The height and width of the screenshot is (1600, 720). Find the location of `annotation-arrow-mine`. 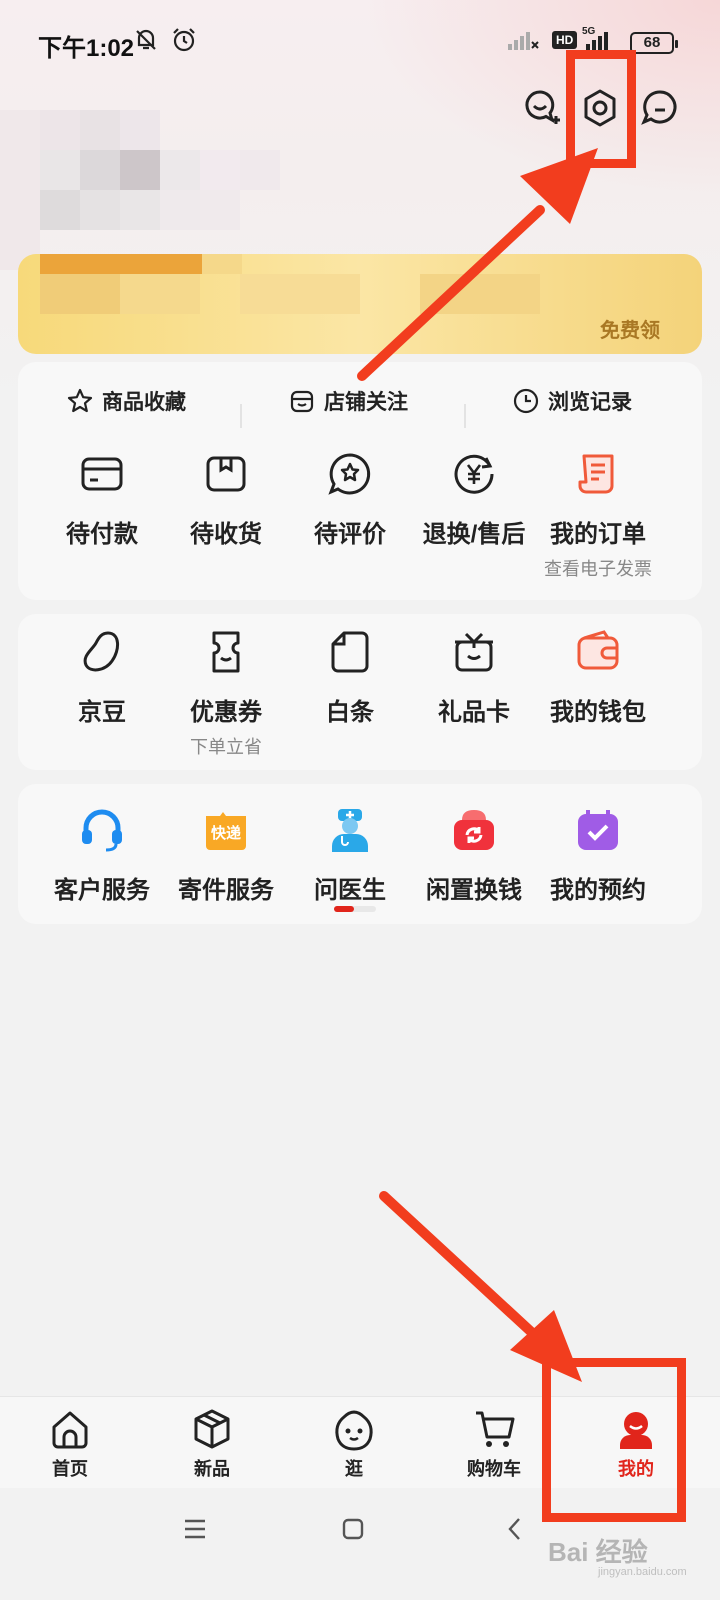

annotation-arrow-mine is located at coordinates (462, 1268).